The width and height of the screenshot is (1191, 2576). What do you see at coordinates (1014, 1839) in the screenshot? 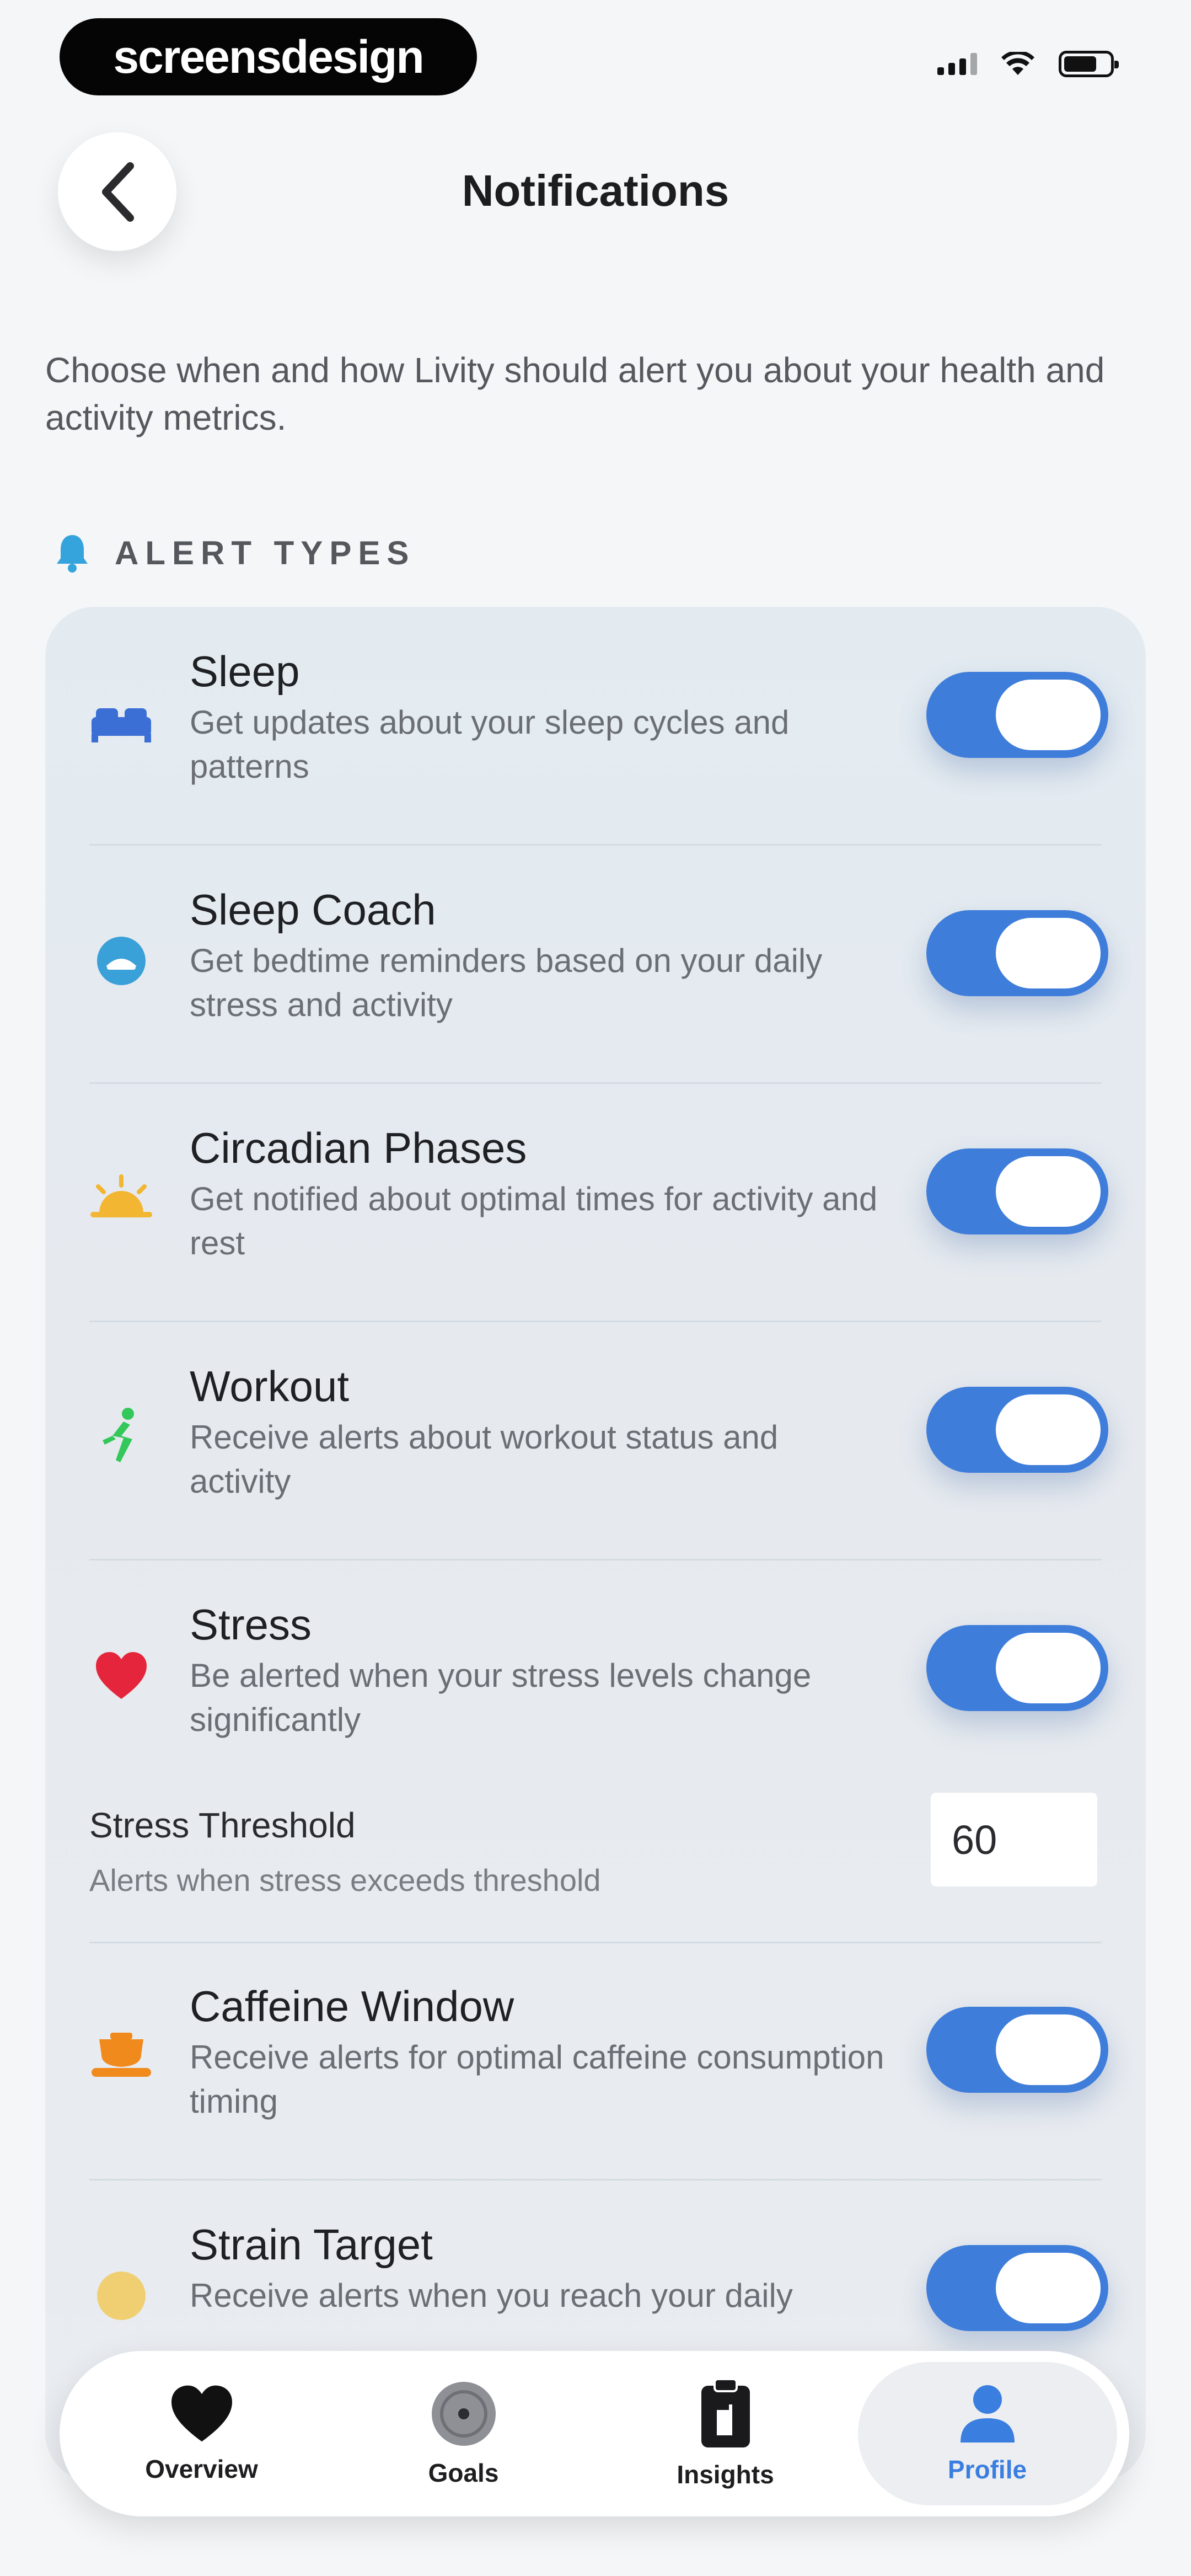
I see `stress-threshold-input: 60` at bounding box center [1014, 1839].